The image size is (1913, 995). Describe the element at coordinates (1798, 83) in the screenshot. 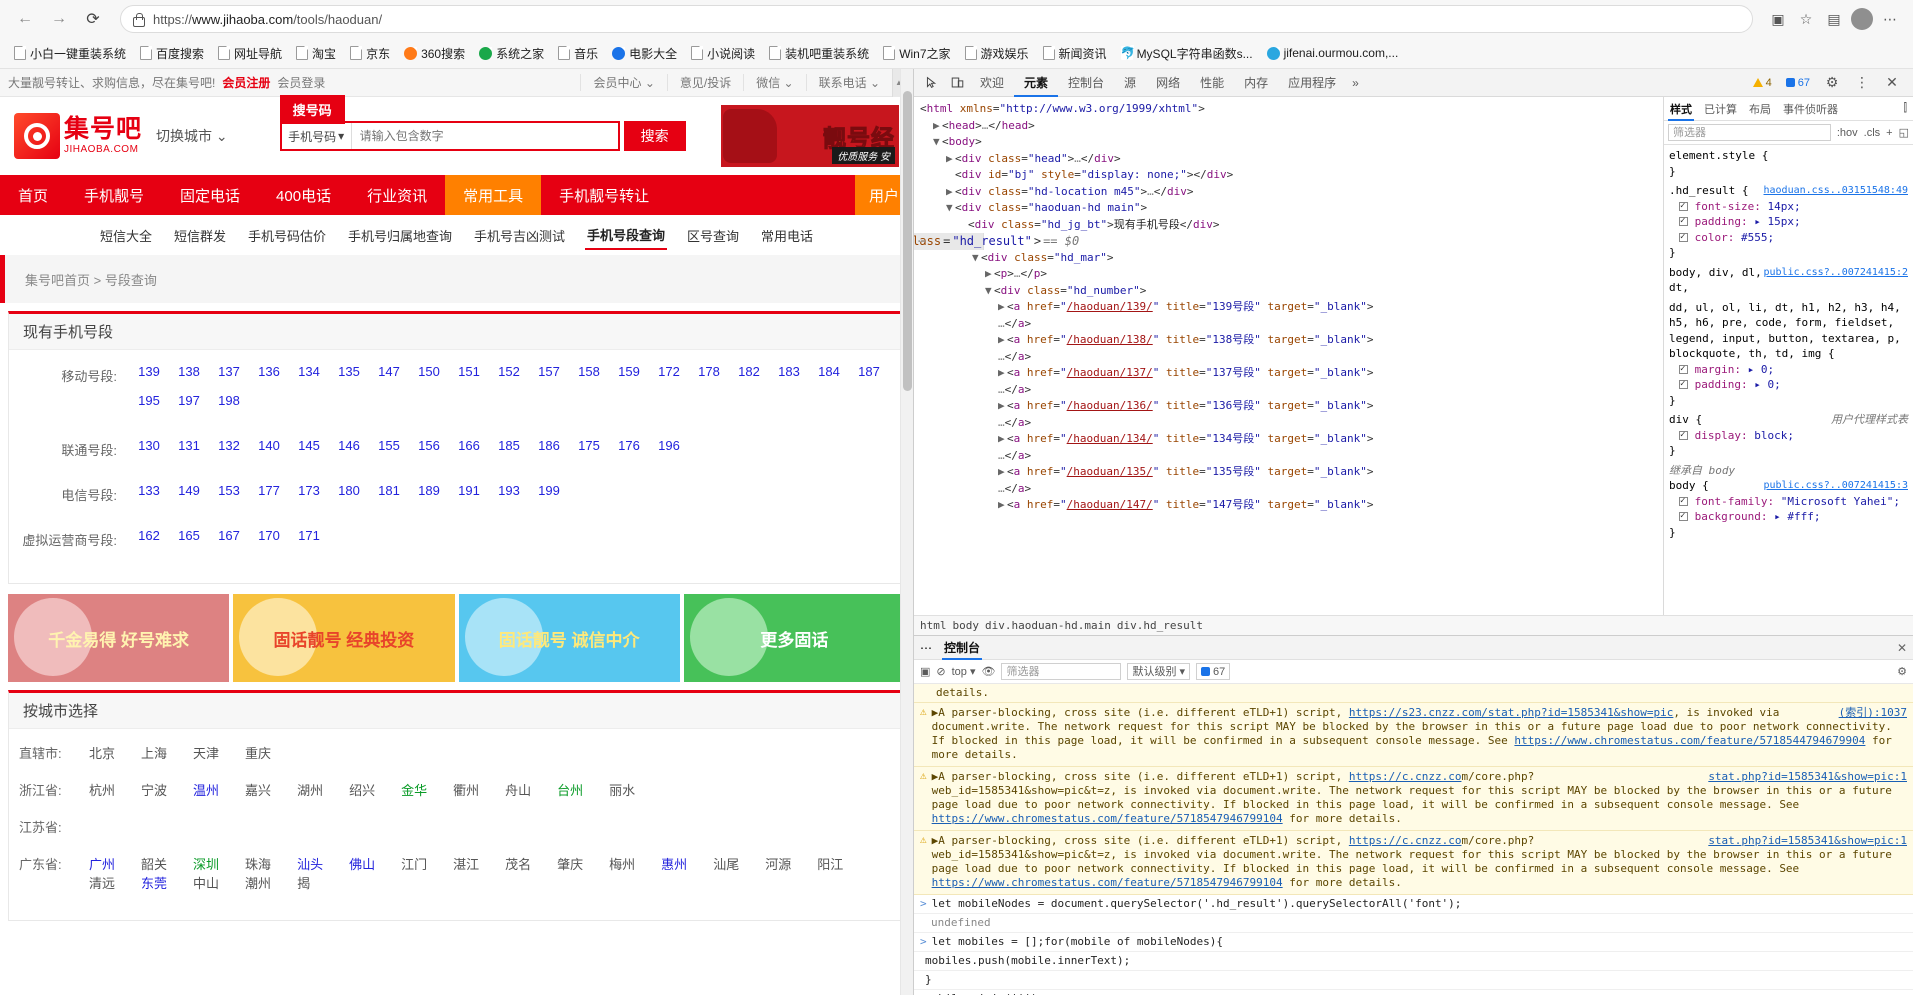

I see `error-count-badge: 67` at that location.